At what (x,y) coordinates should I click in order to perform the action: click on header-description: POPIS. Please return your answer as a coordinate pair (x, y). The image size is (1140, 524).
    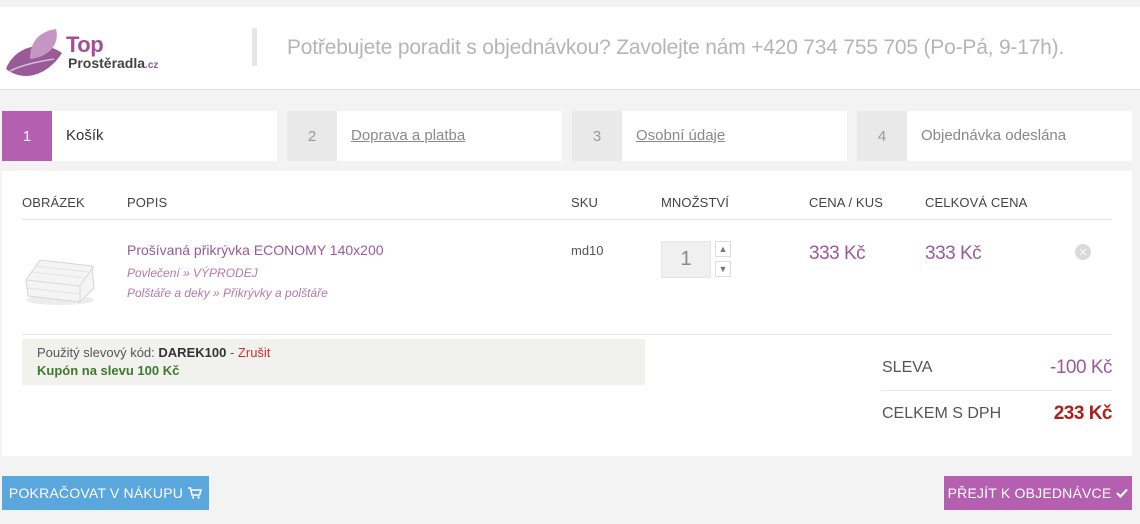
    Looking at the image, I should click on (147, 202).